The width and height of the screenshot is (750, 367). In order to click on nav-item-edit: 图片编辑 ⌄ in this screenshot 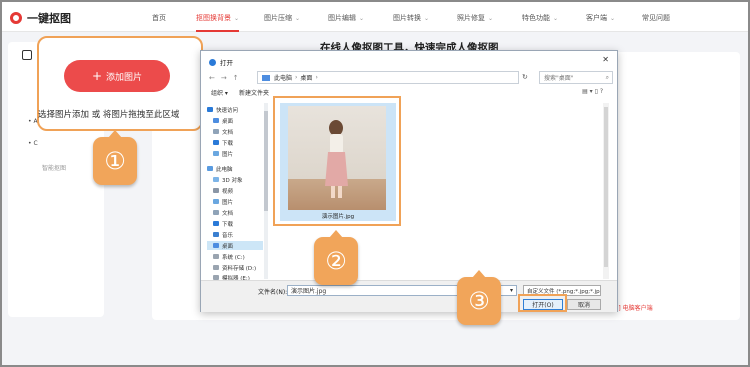, I will do `click(346, 18)`.